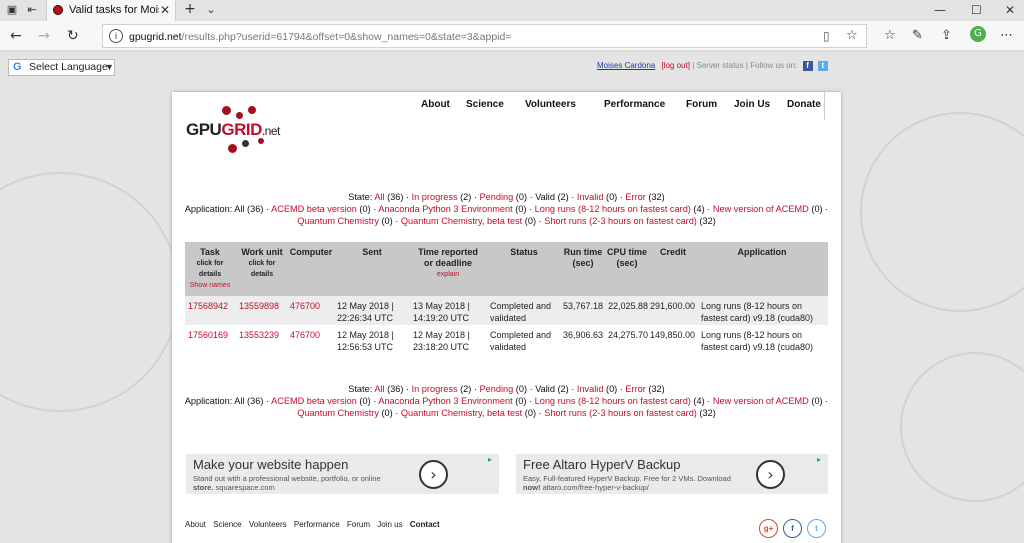 The image size is (1024, 543). I want to click on nav-join-us: Join Us, so click(752, 104).